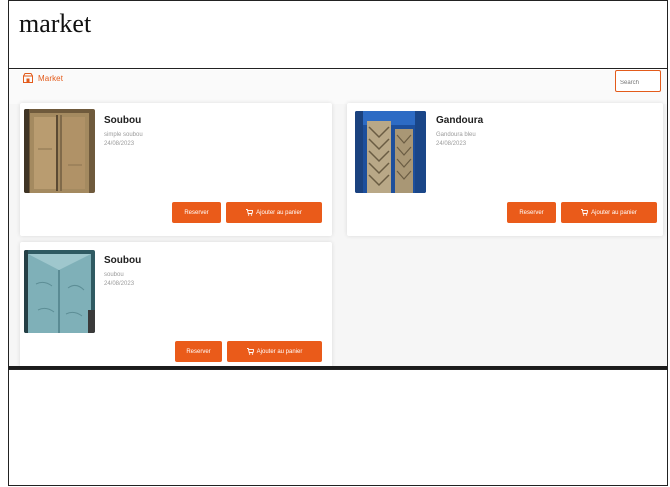  What do you see at coordinates (114, 275) in the screenshot?
I see `product-description: soubou` at bounding box center [114, 275].